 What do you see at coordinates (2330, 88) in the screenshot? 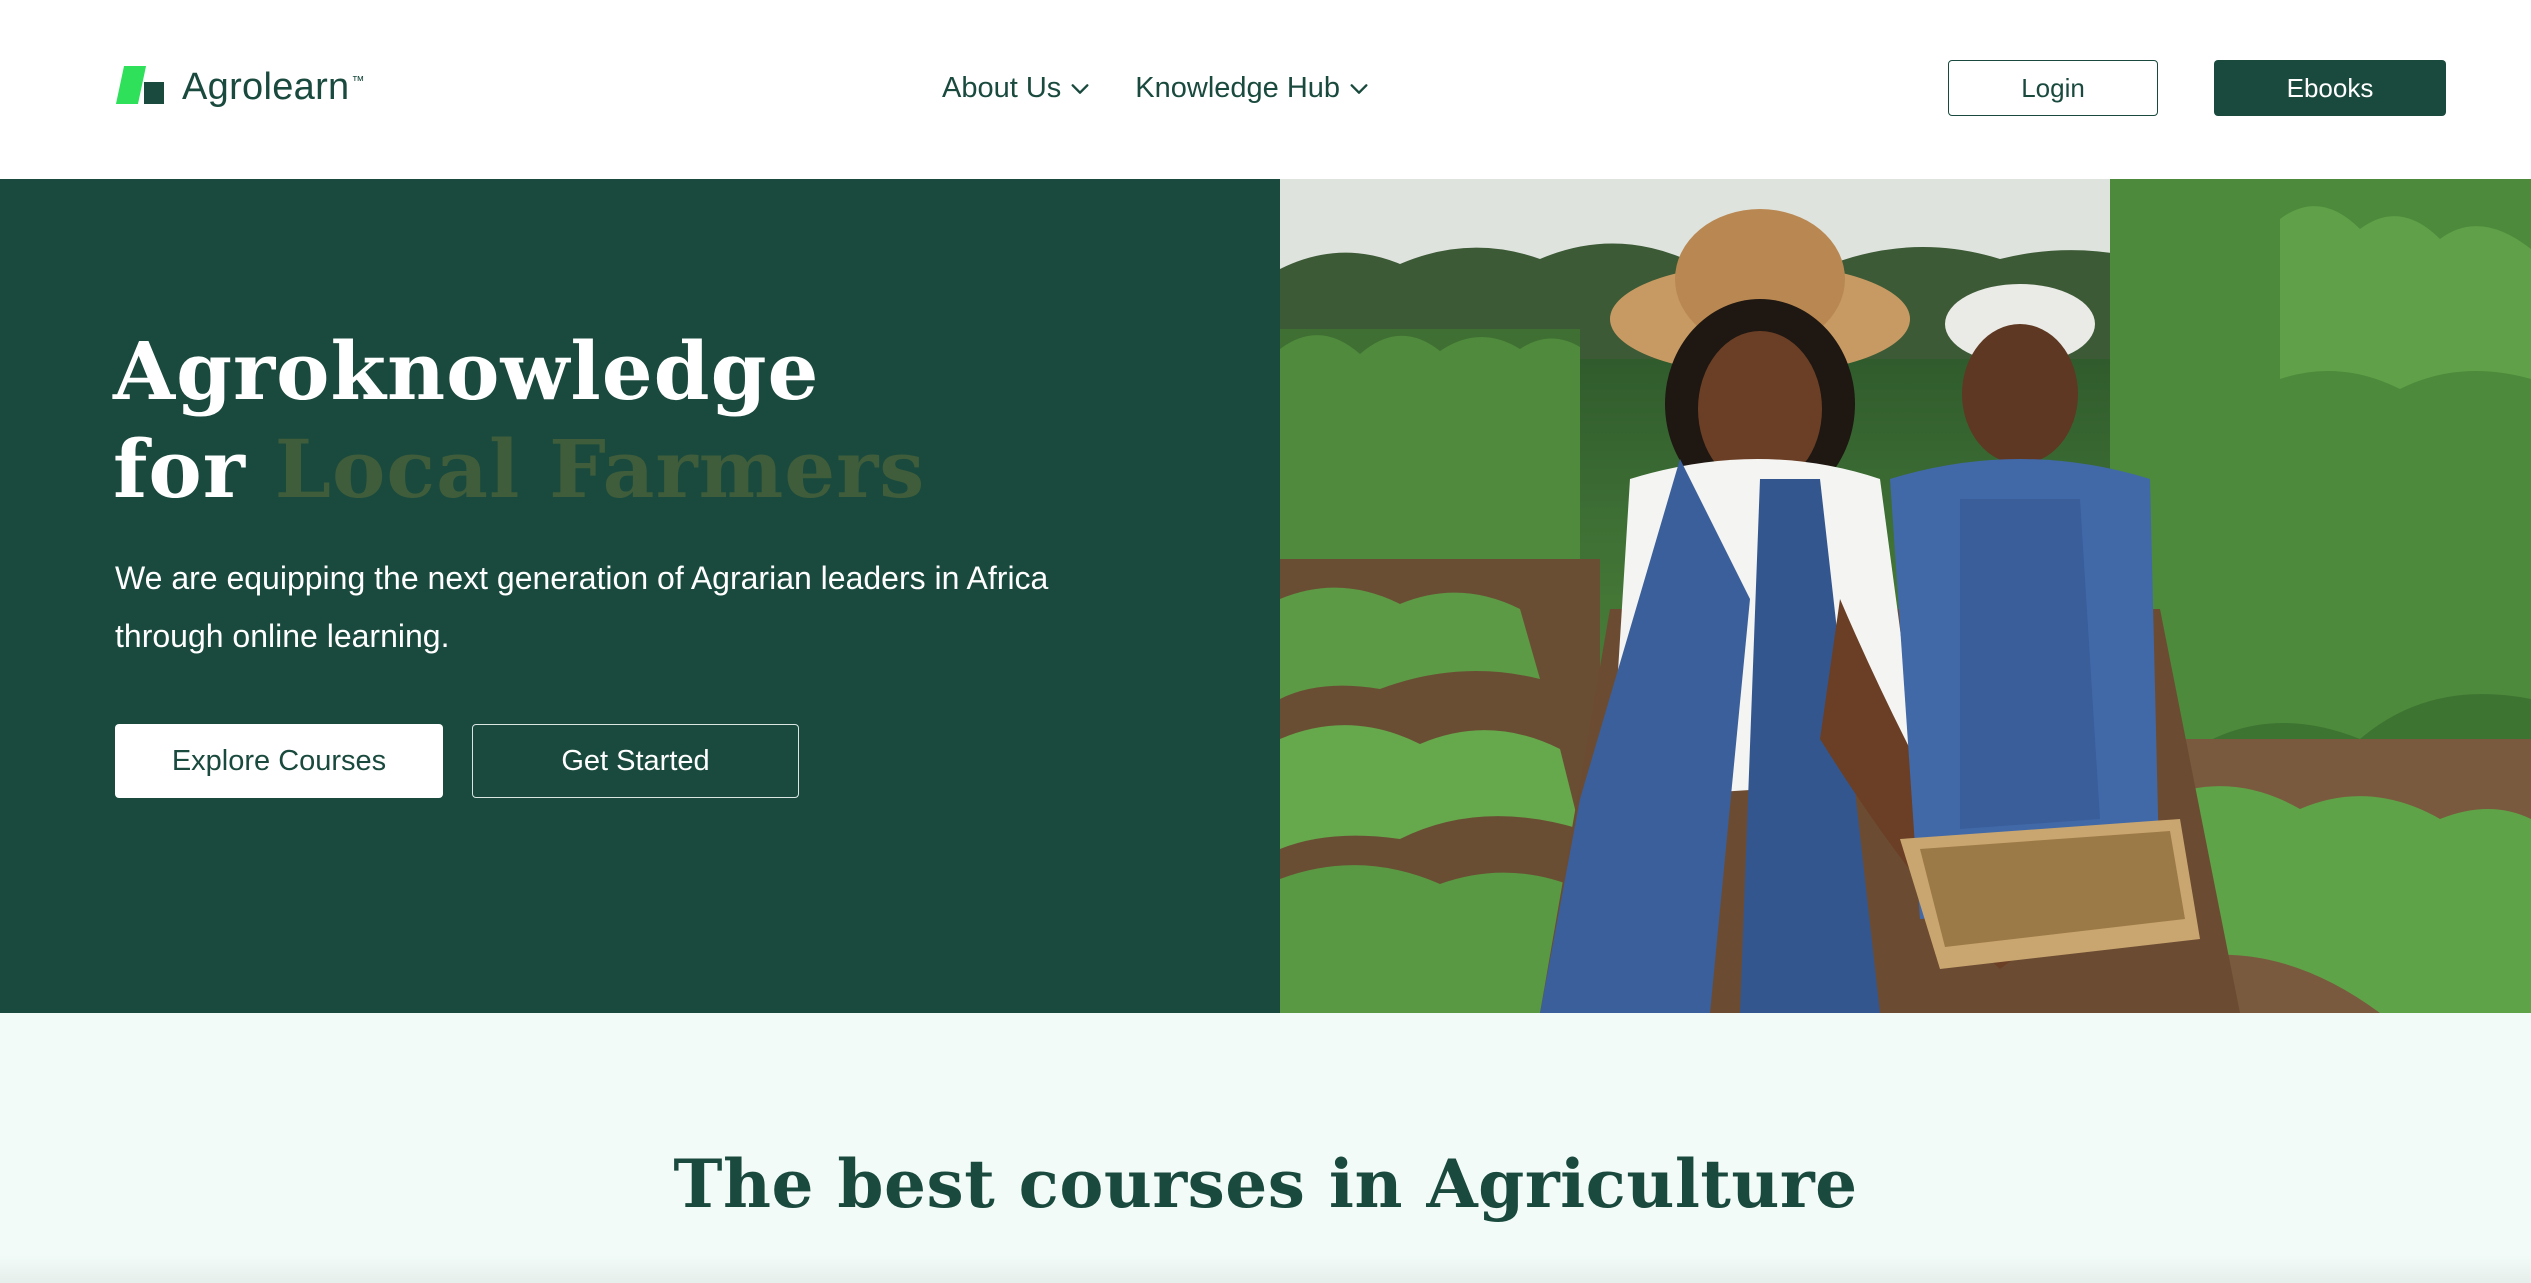
I see `ebooks-button: Ebooks` at bounding box center [2330, 88].